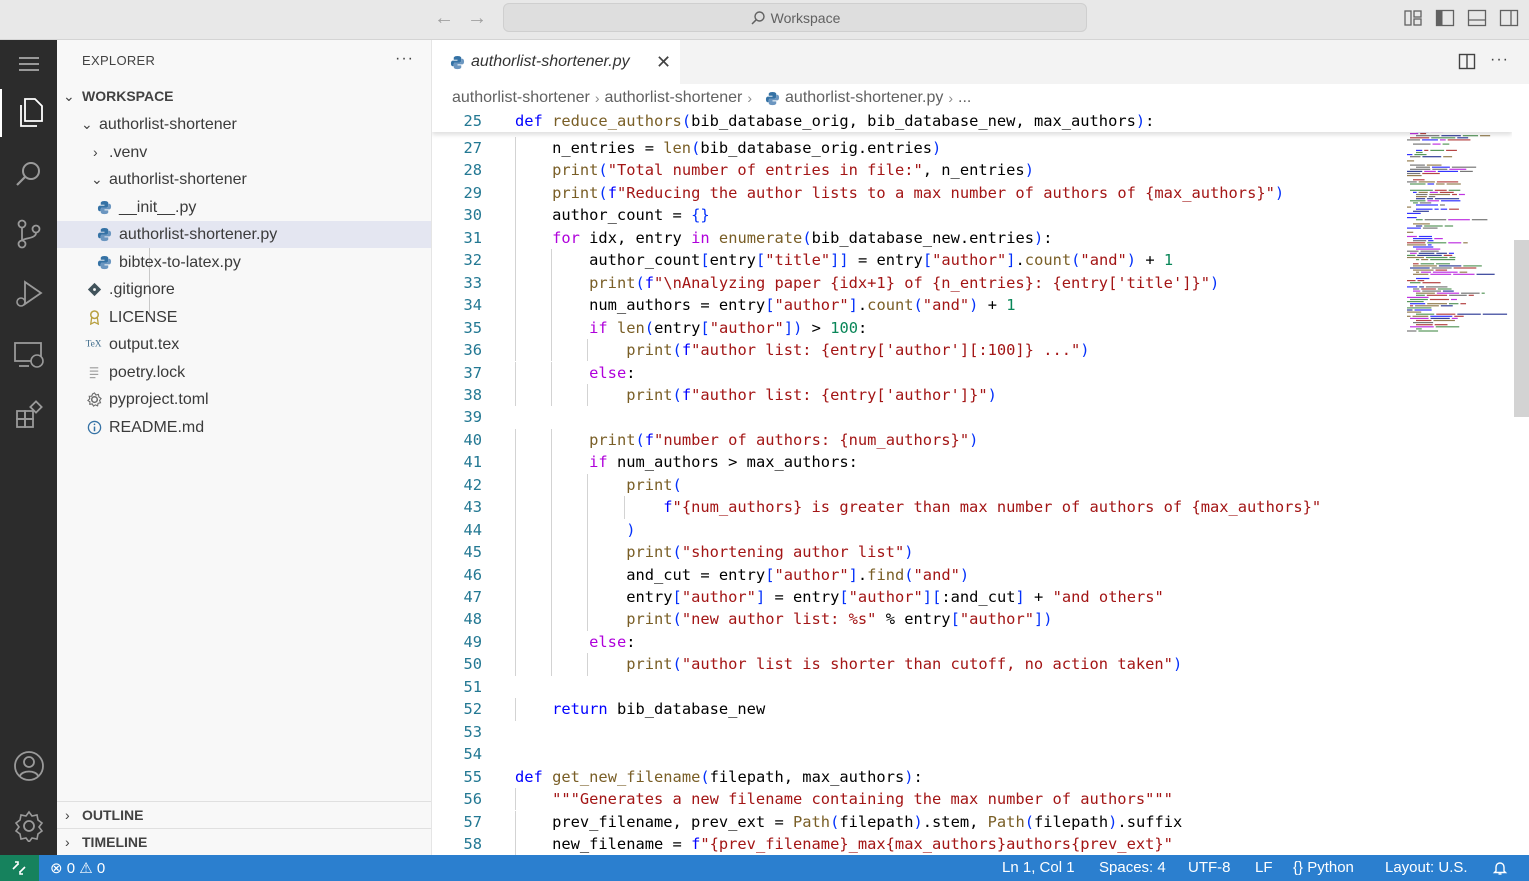  I want to click on command-center-search: Workspace, so click(795, 17).